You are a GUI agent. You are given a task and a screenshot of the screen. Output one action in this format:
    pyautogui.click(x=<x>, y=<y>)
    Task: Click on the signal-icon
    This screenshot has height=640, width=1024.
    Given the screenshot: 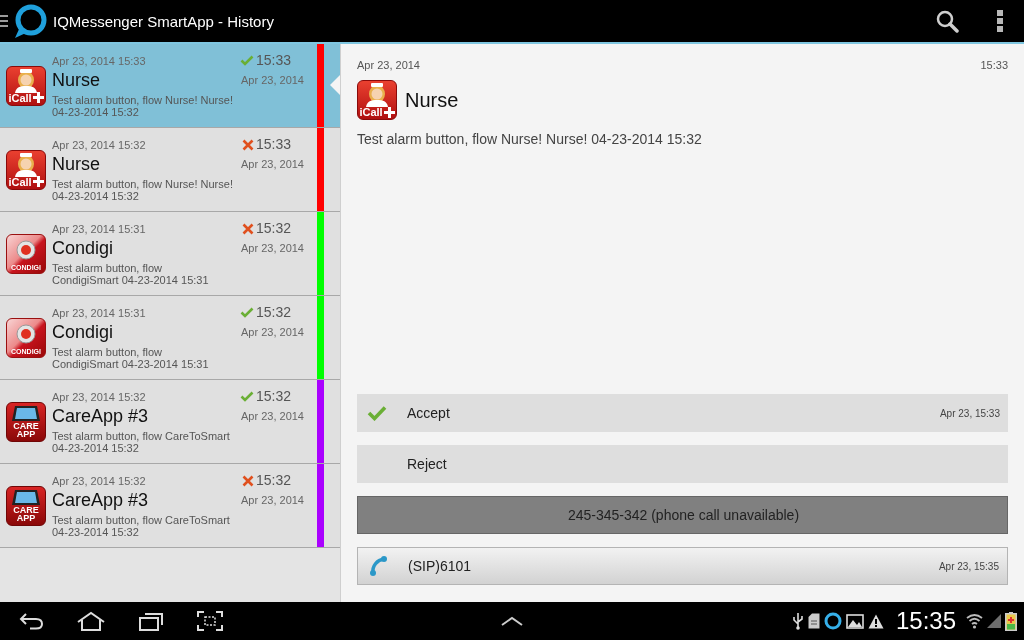 What is the action you would take?
    pyautogui.click(x=994, y=621)
    